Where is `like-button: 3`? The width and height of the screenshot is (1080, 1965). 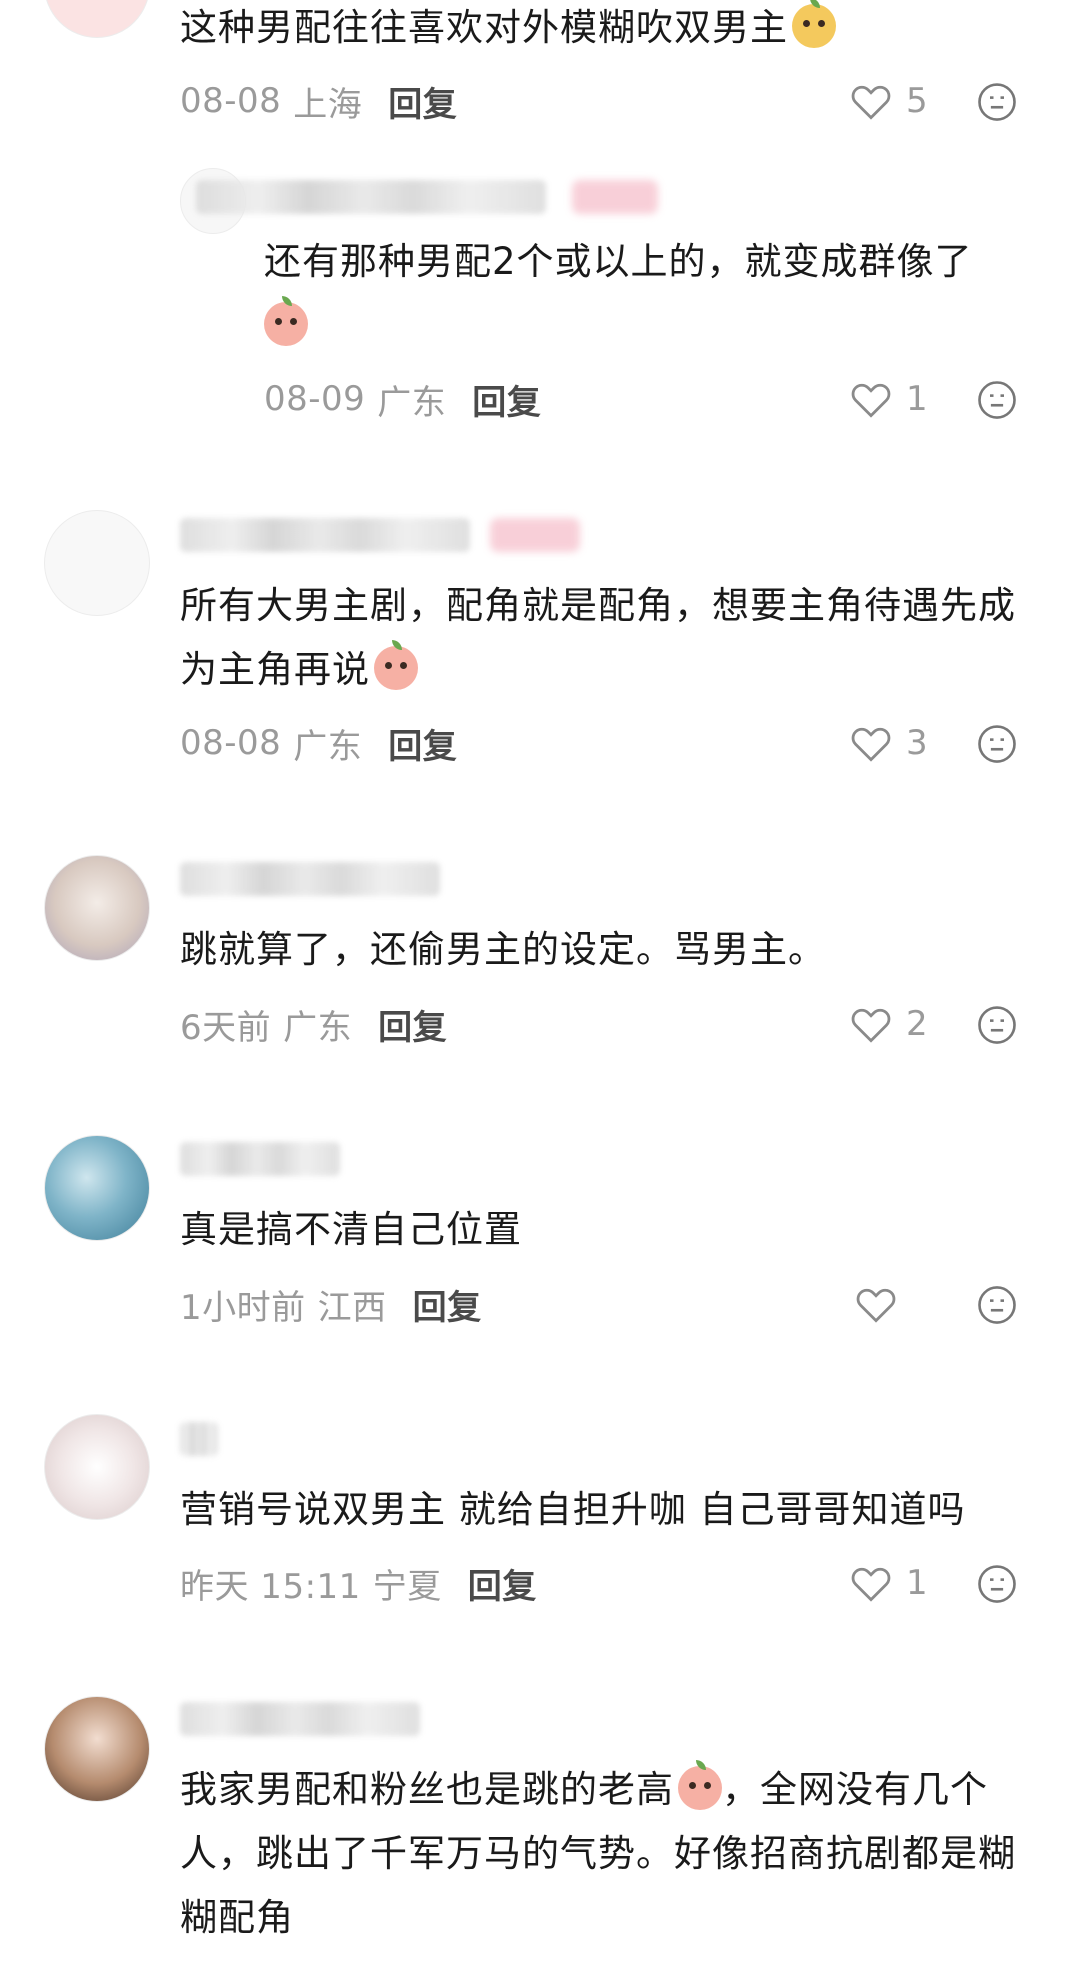 like-button: 3 is located at coordinates (889, 743).